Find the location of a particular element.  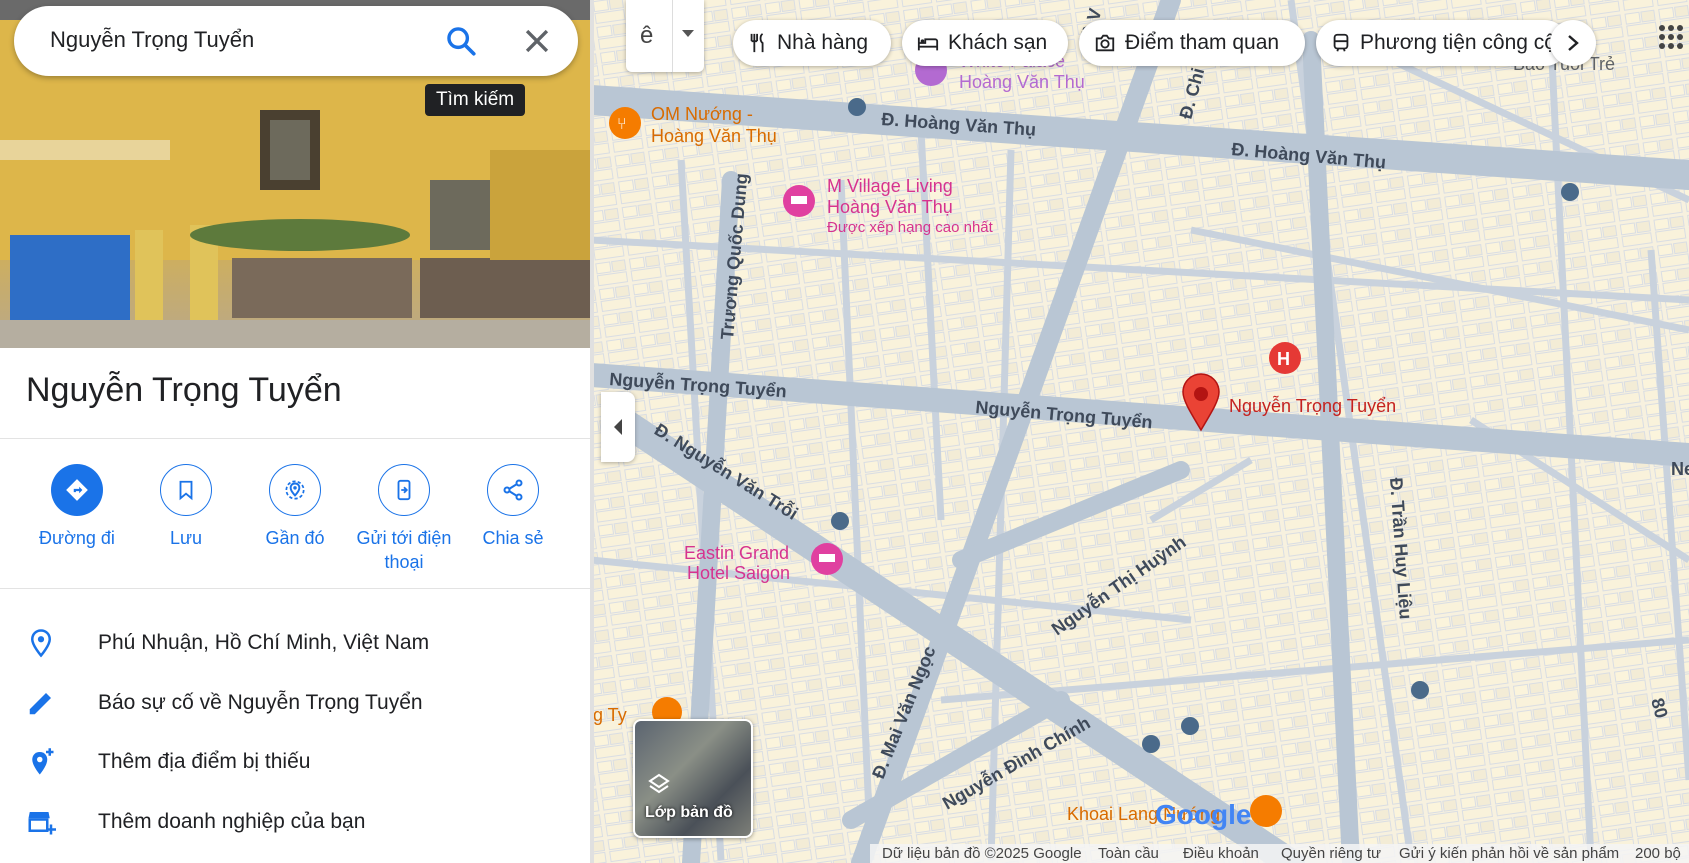

report-issue-row: Báo sự cố về Nguyễn Trọng Tuyển is located at coordinates (295, 703).